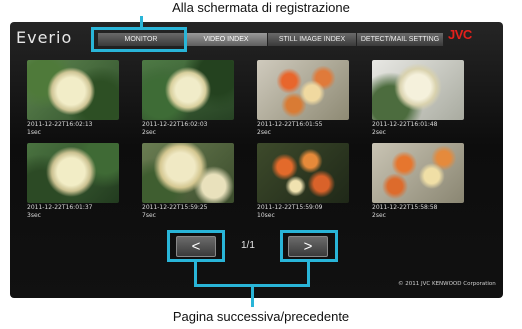 The width and height of the screenshot is (522, 329). Describe the element at coordinates (248, 245) in the screenshot. I see `page-indicator: 1/1` at that location.